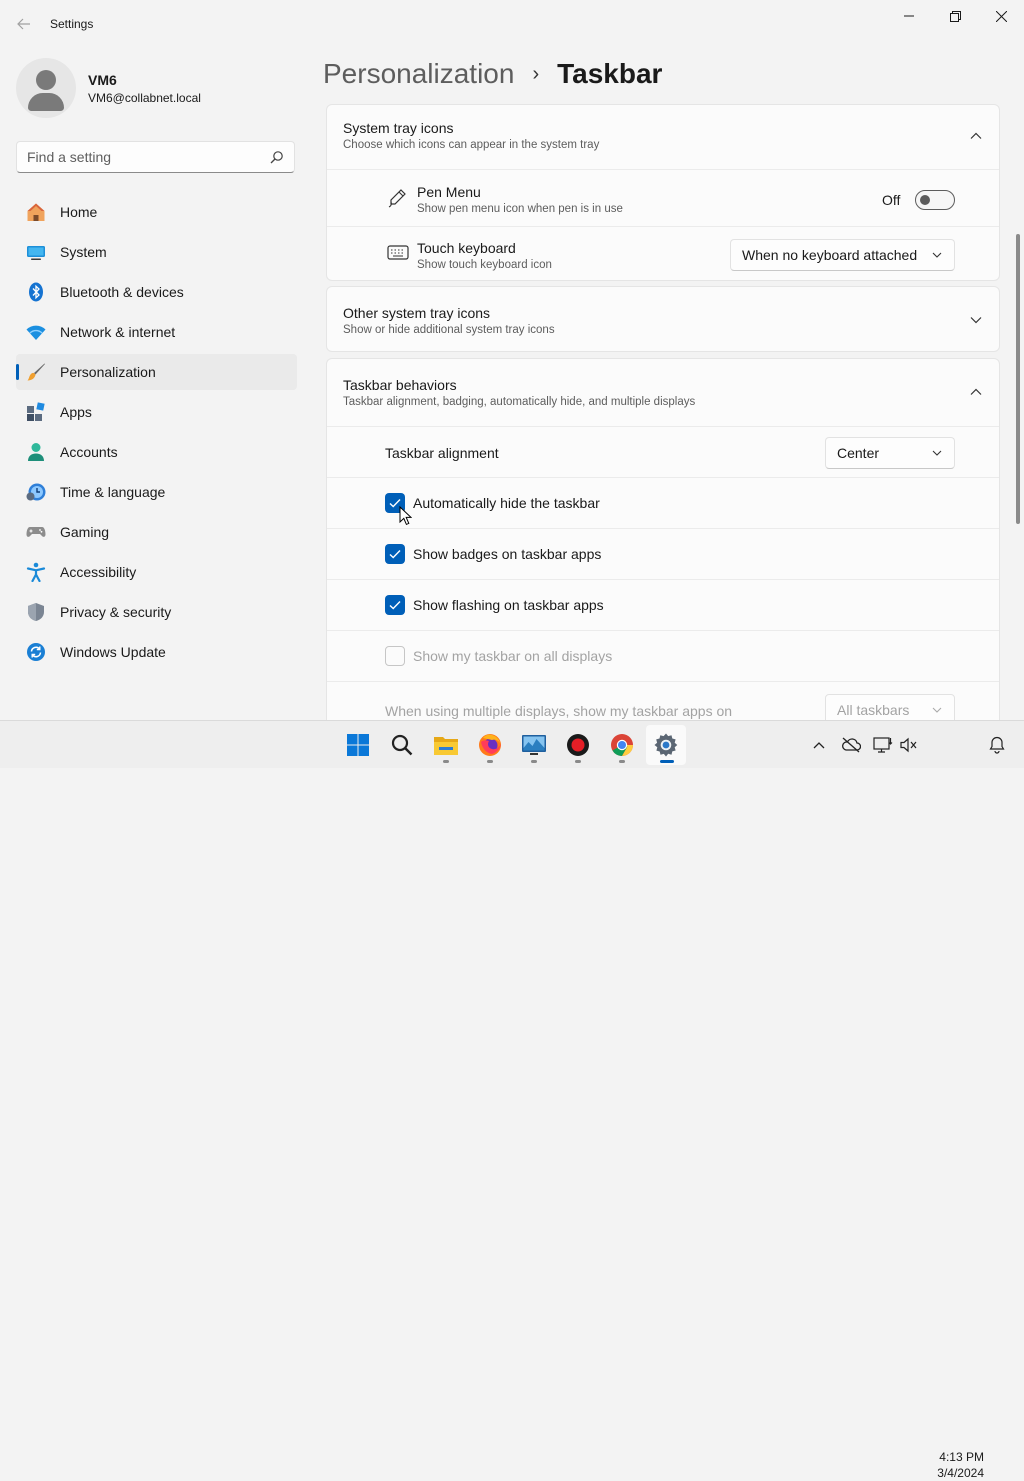 The image size is (1024, 1481). Describe the element at coordinates (156, 252) in the screenshot. I see `sidebar-item-system: System` at that location.